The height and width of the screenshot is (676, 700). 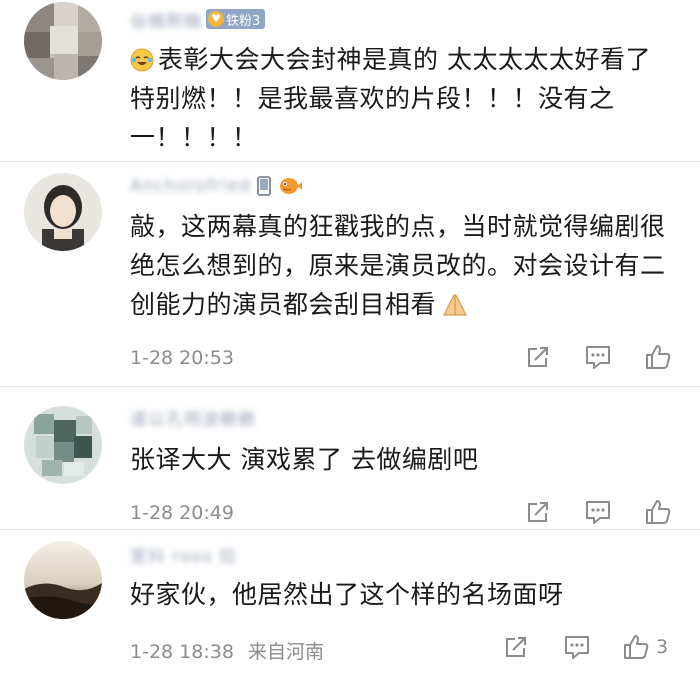 What do you see at coordinates (182, 513) in the screenshot?
I see `comment-time: 1-28 20:49` at bounding box center [182, 513].